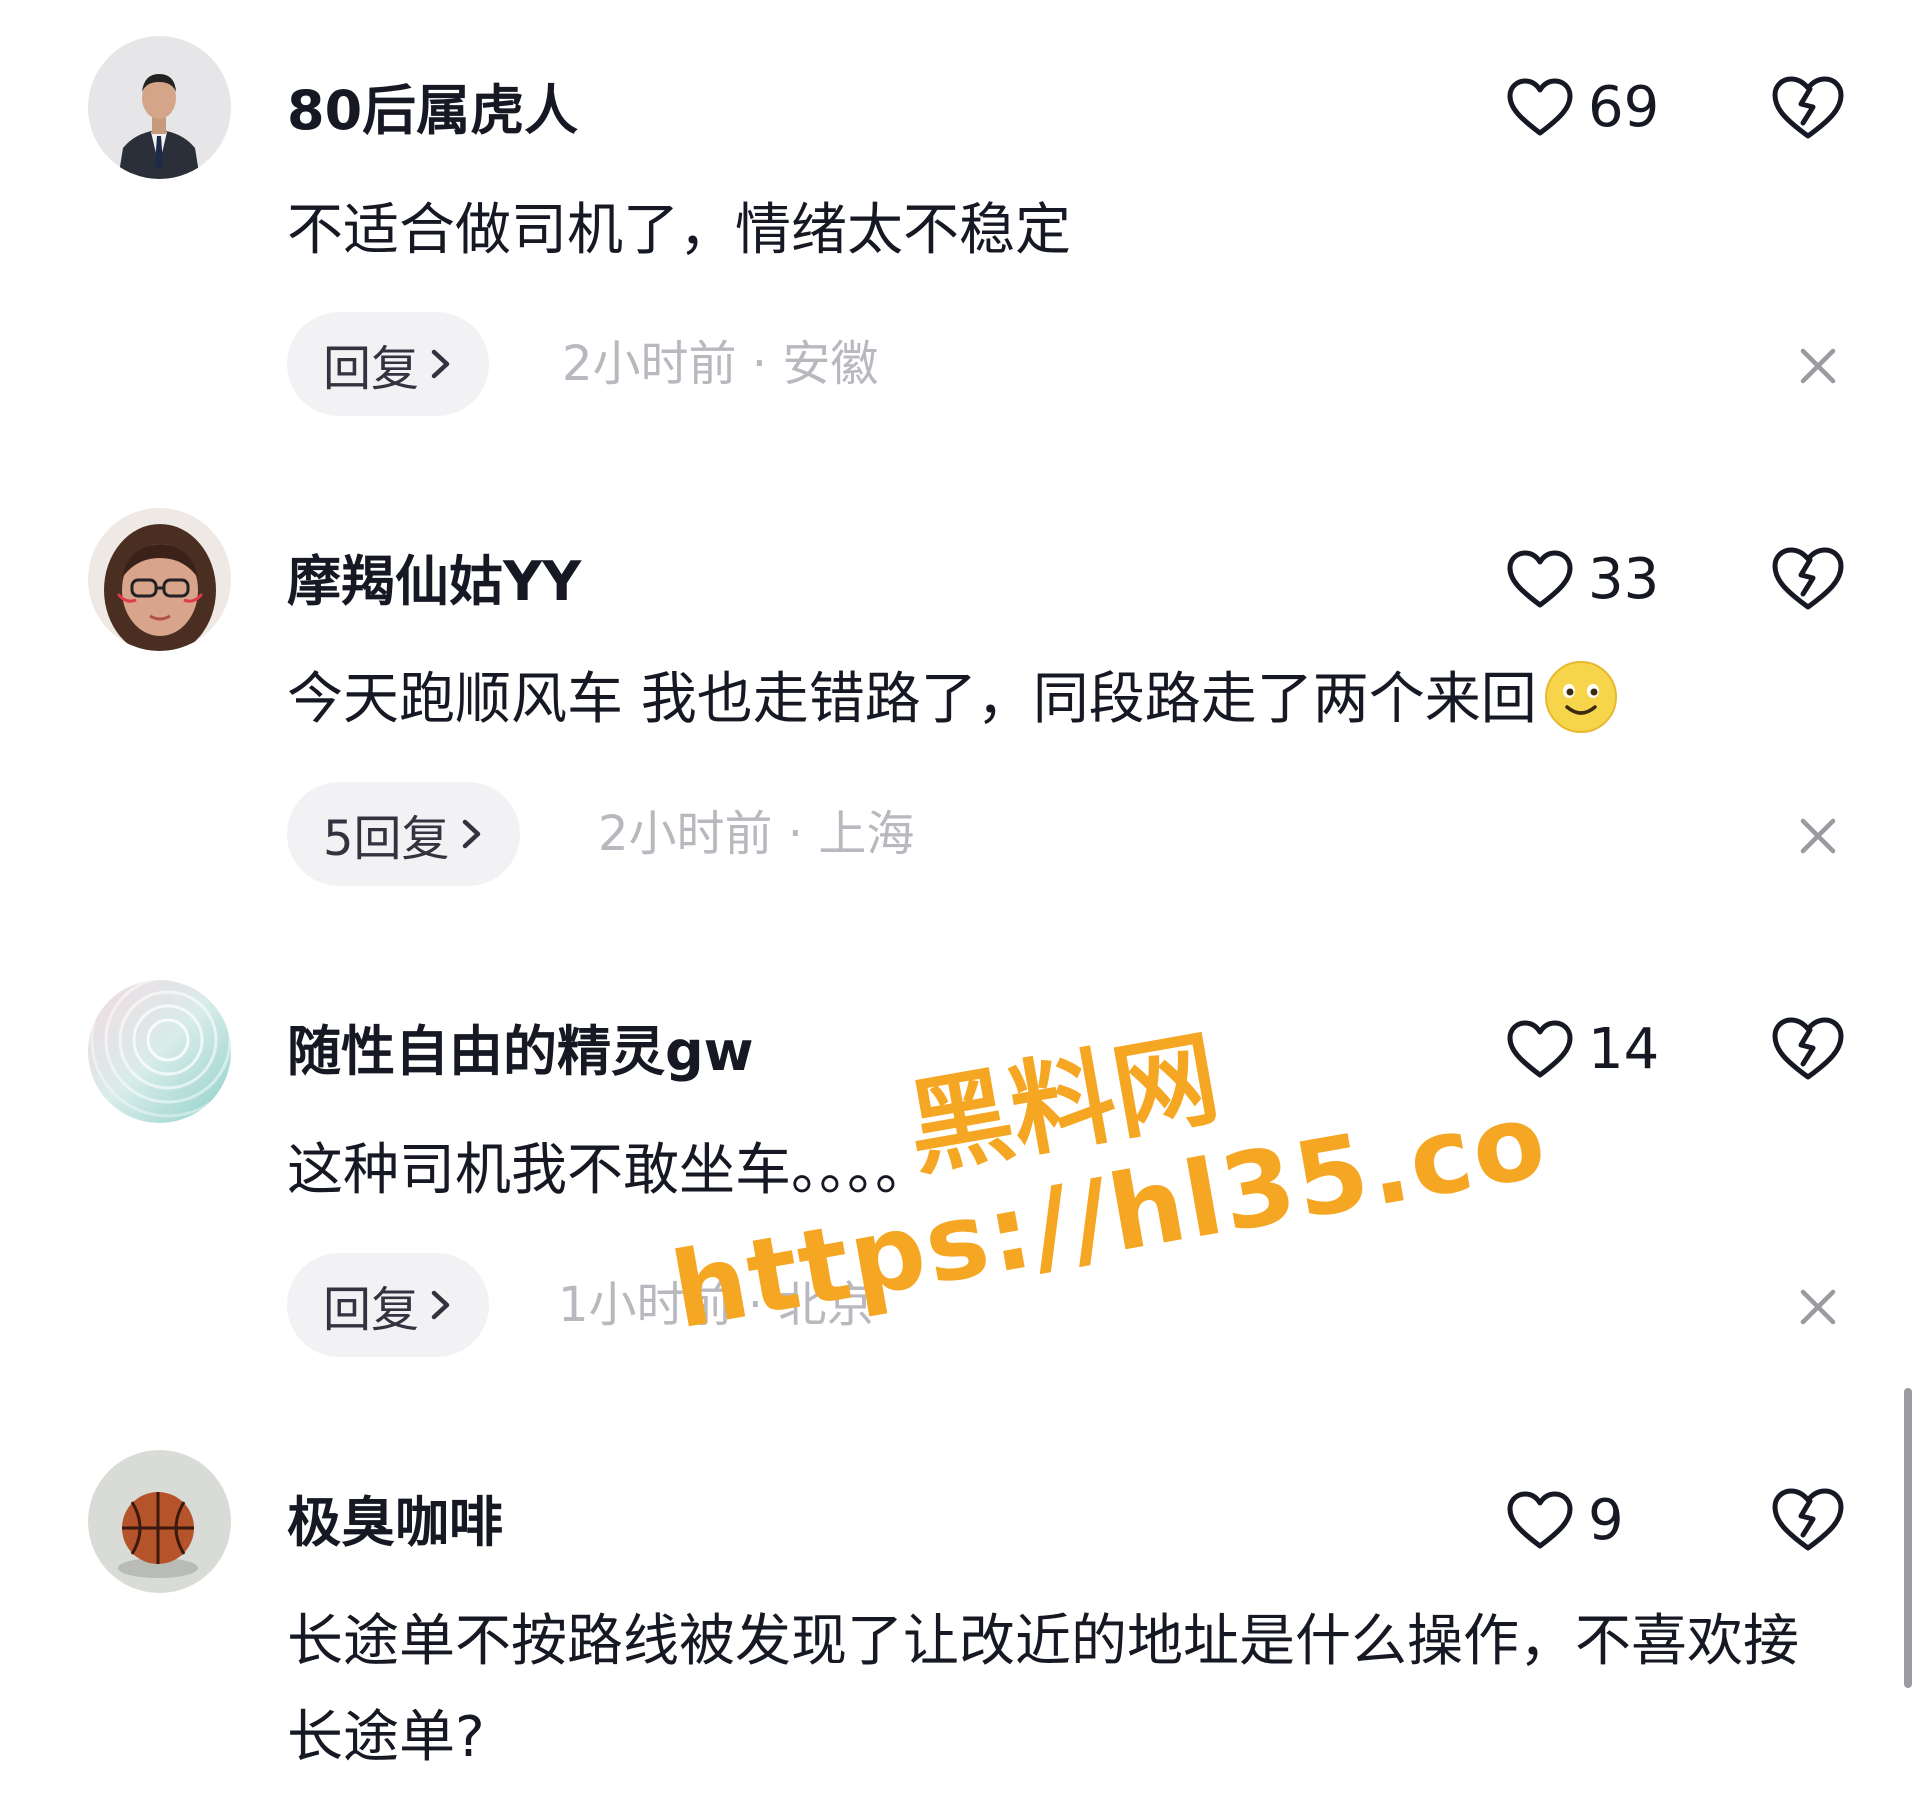 The width and height of the screenshot is (1920, 1818). Describe the element at coordinates (1624, 1049) in the screenshot. I see `like-count: 14` at that location.